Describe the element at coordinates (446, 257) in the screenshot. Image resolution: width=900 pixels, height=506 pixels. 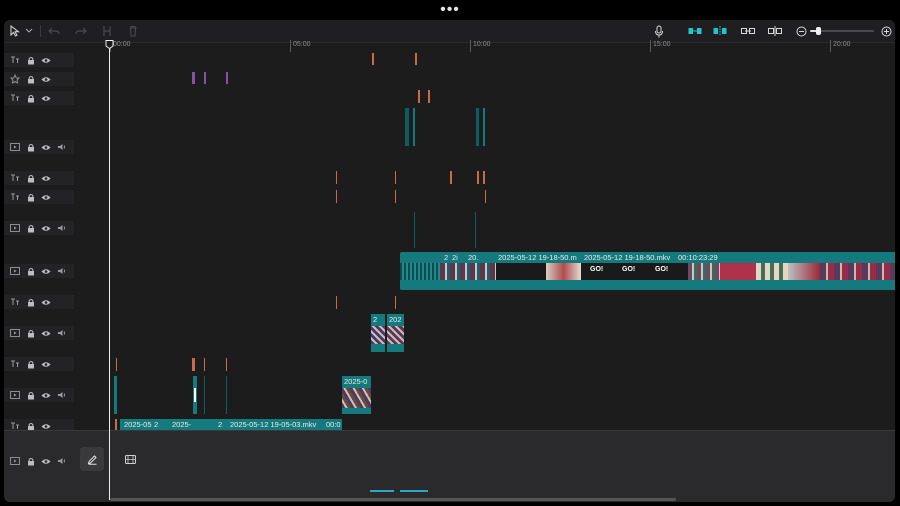
I see `clip-label-2: 2` at that location.